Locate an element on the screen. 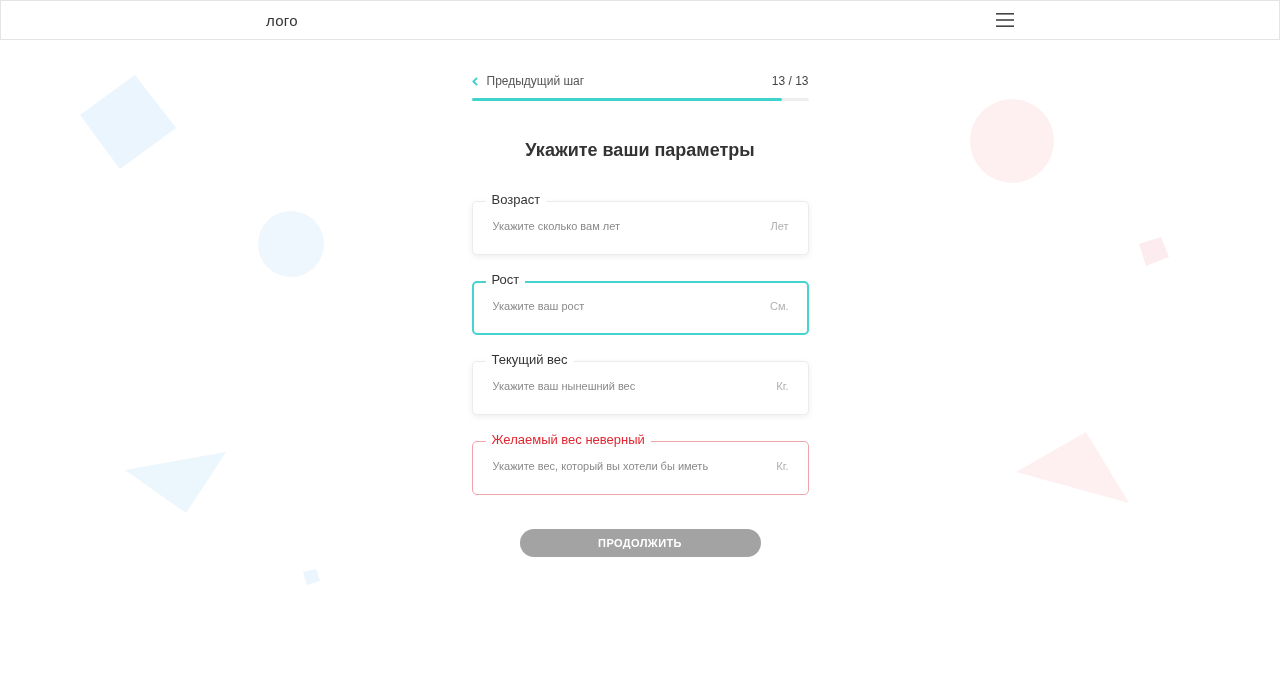  logo-text: лого is located at coordinates (282, 20).